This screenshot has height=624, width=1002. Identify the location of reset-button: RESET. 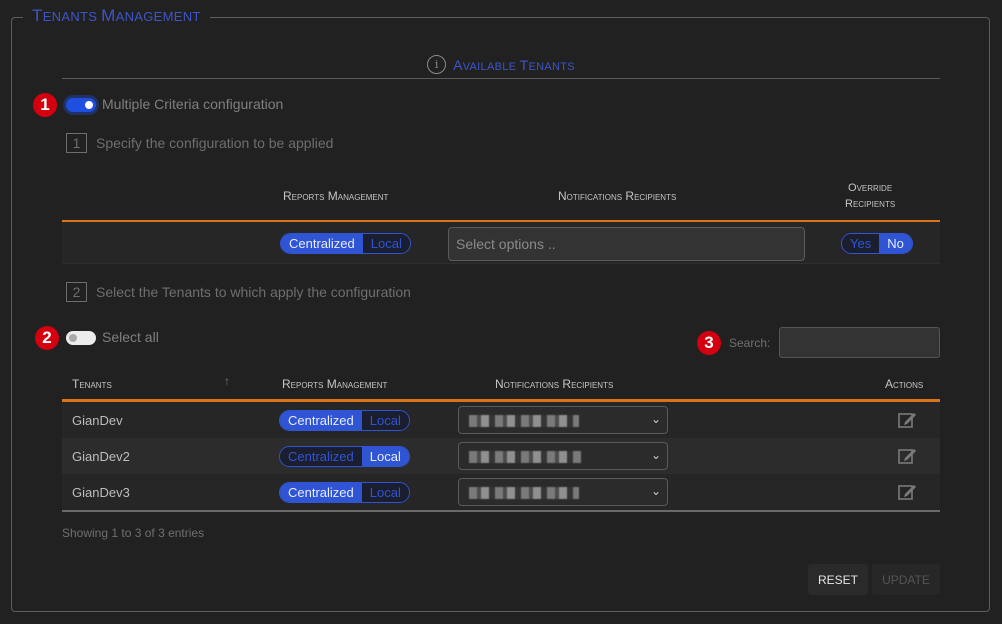
(838, 579).